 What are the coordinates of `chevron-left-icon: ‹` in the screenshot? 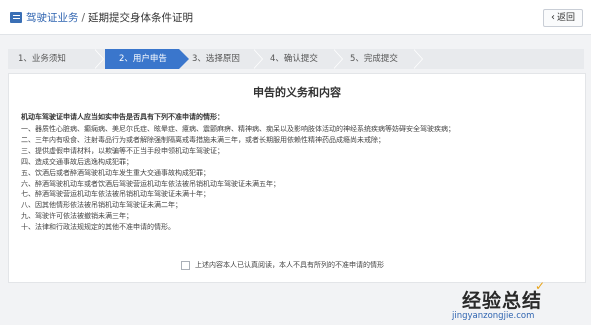 It's located at (552, 17).